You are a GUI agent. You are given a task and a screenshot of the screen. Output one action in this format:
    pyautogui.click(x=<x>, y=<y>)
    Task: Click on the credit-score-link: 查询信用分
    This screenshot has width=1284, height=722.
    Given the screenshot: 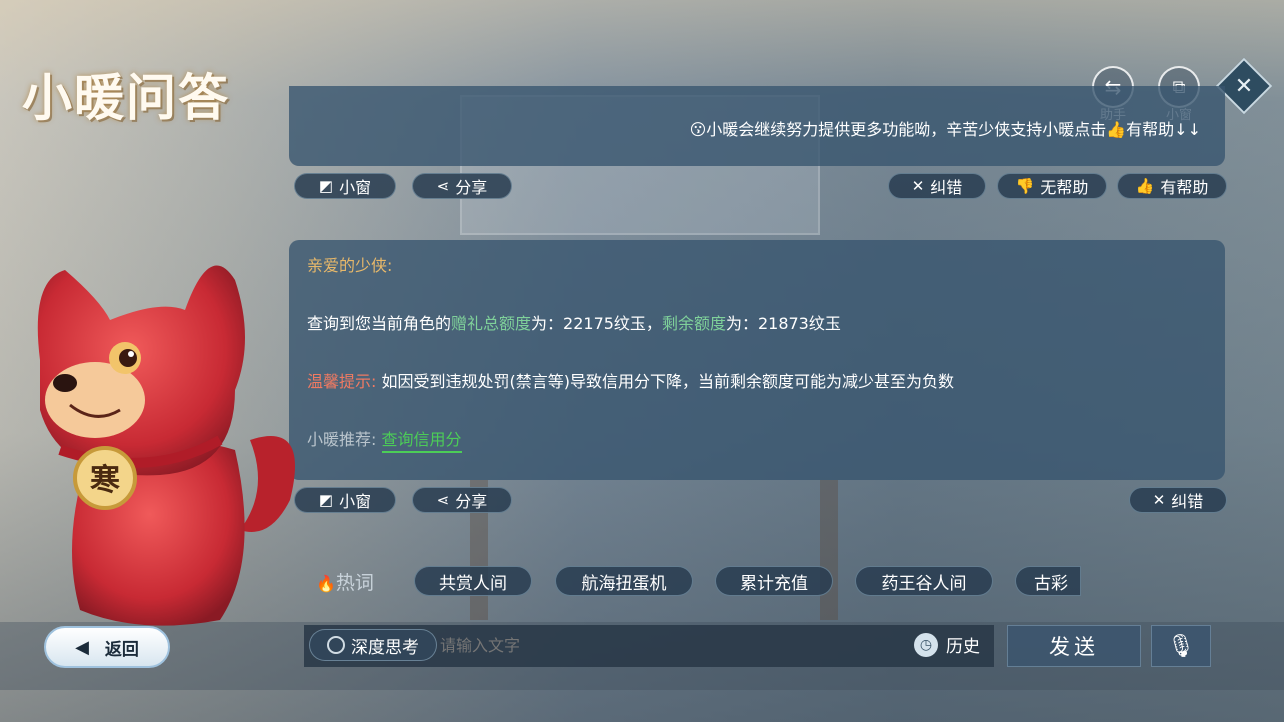 What is the action you would take?
    pyautogui.click(x=421, y=441)
    